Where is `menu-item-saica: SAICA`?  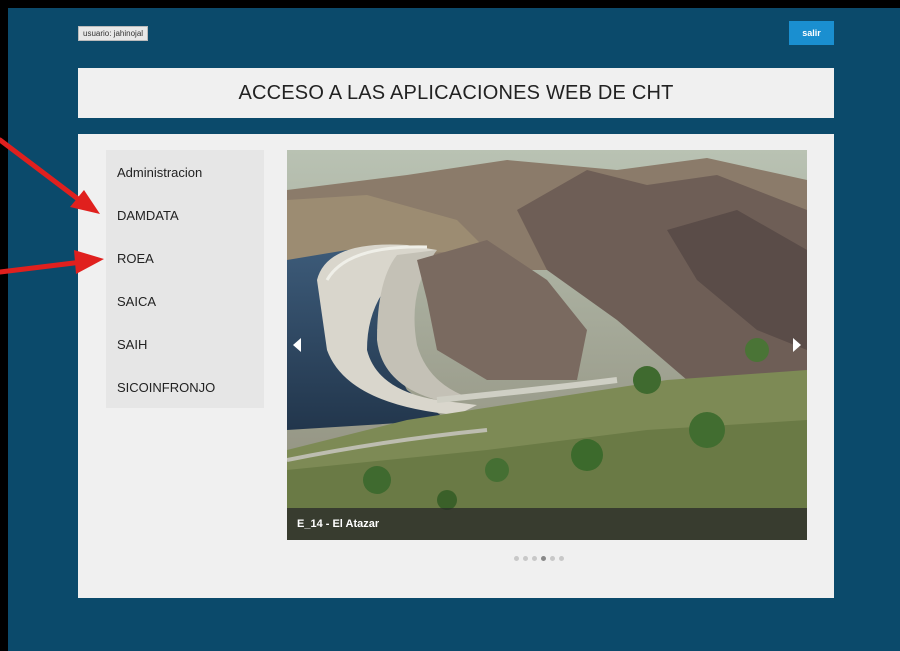 menu-item-saica: SAICA is located at coordinates (136, 301).